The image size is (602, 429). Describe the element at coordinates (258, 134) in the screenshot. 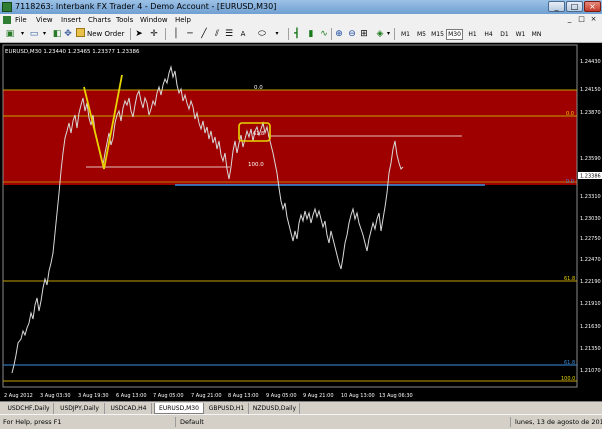

I see `fib-label-618-small: 61.8` at that location.